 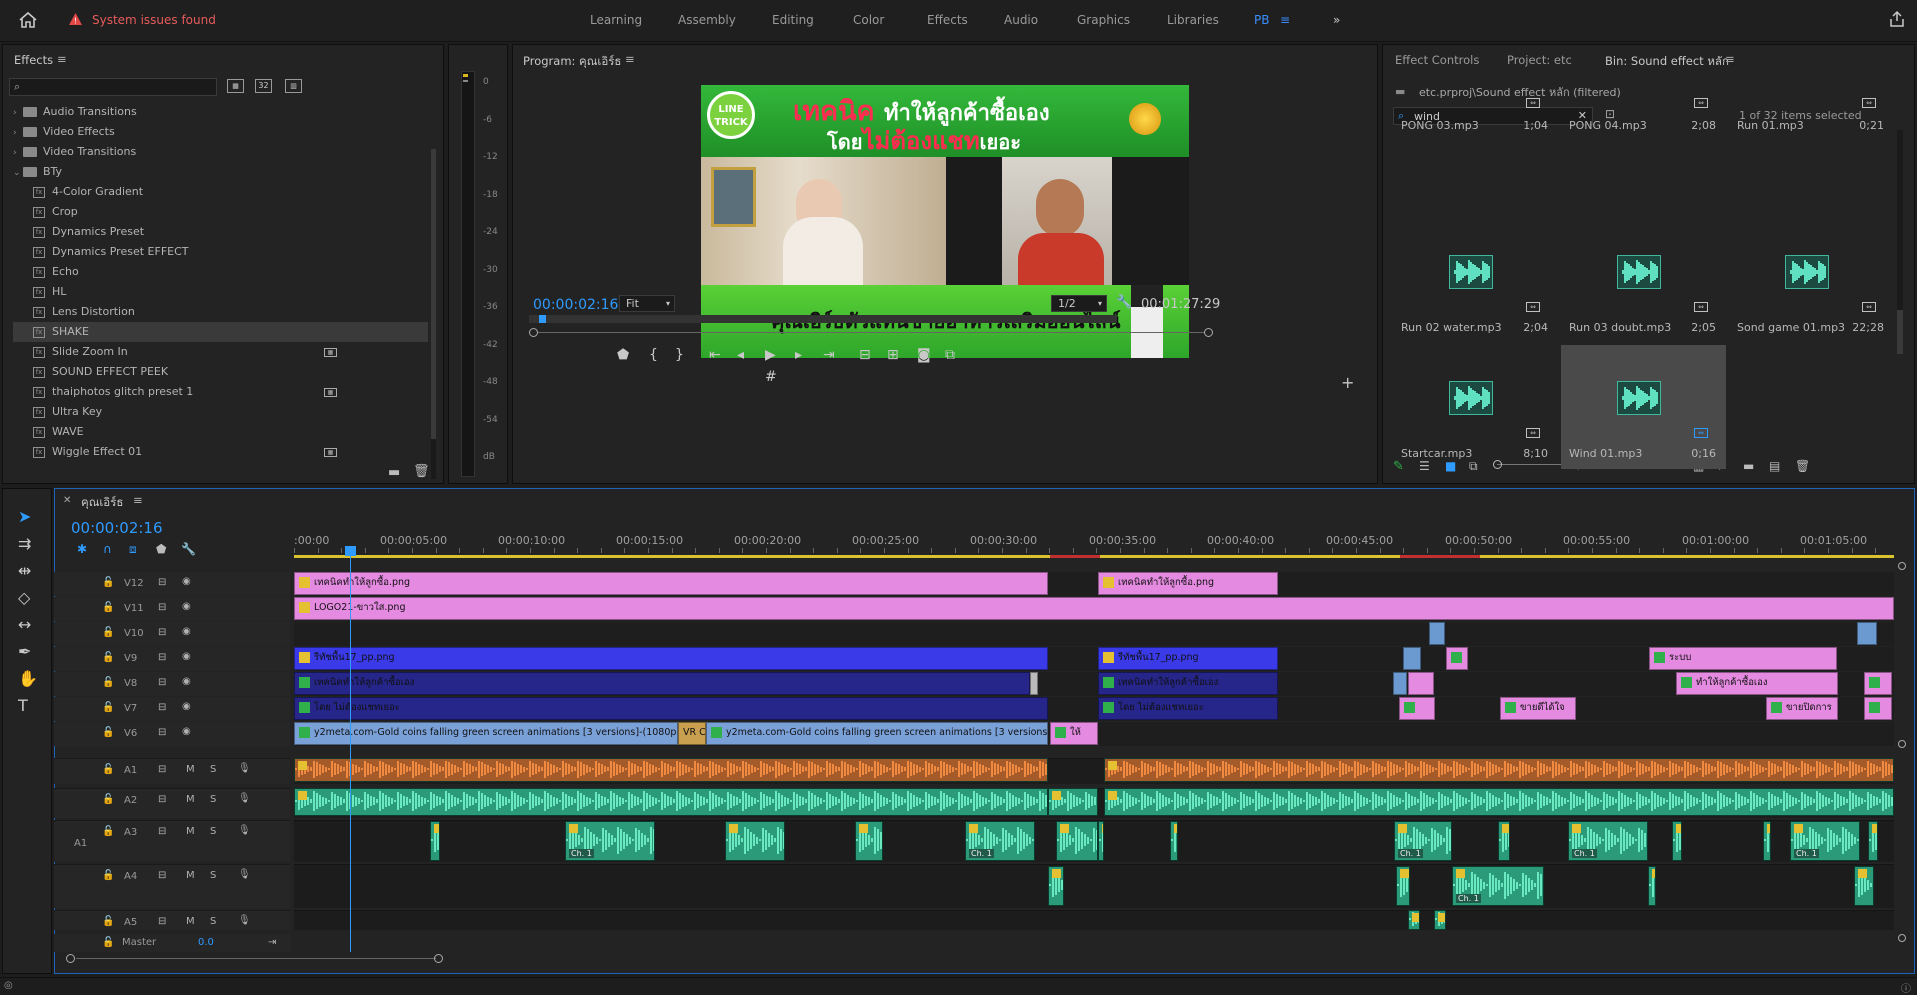 What do you see at coordinates (235, 86) in the screenshot?
I see `accelerated-effects-icon: ▦` at bounding box center [235, 86].